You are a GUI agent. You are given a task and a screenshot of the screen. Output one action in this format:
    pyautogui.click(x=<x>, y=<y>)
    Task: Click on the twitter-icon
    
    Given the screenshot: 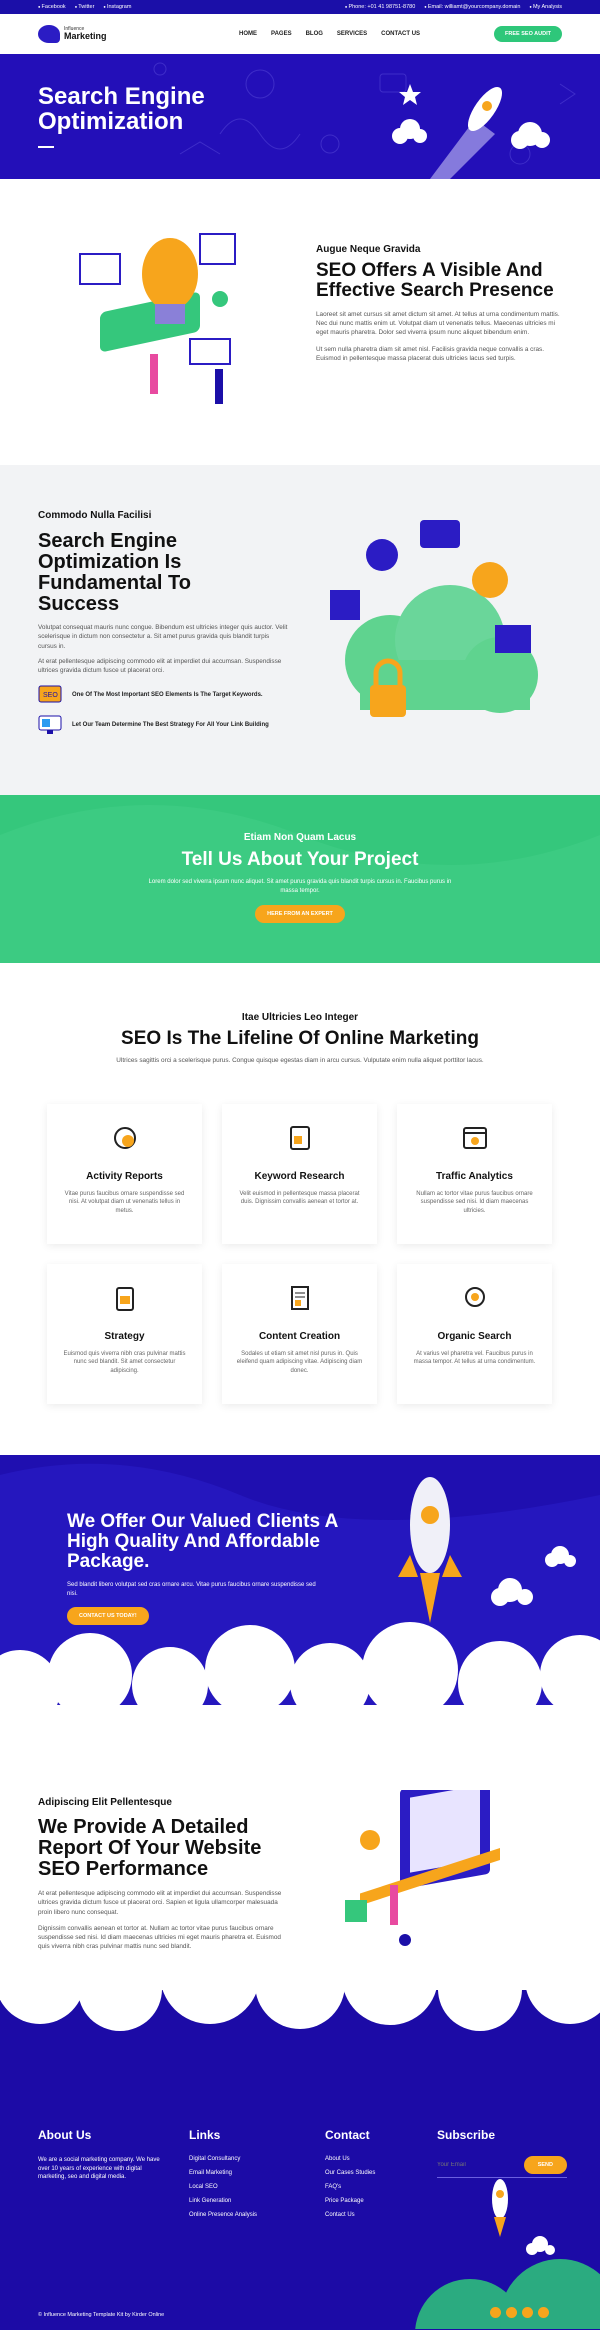 What is the action you would take?
    pyautogui.click(x=511, y=2312)
    